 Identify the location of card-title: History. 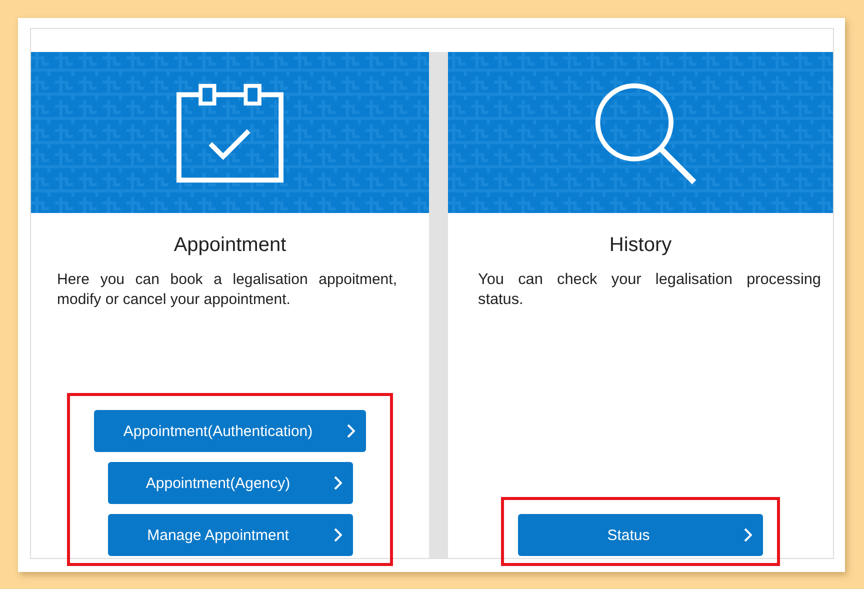
(640, 245).